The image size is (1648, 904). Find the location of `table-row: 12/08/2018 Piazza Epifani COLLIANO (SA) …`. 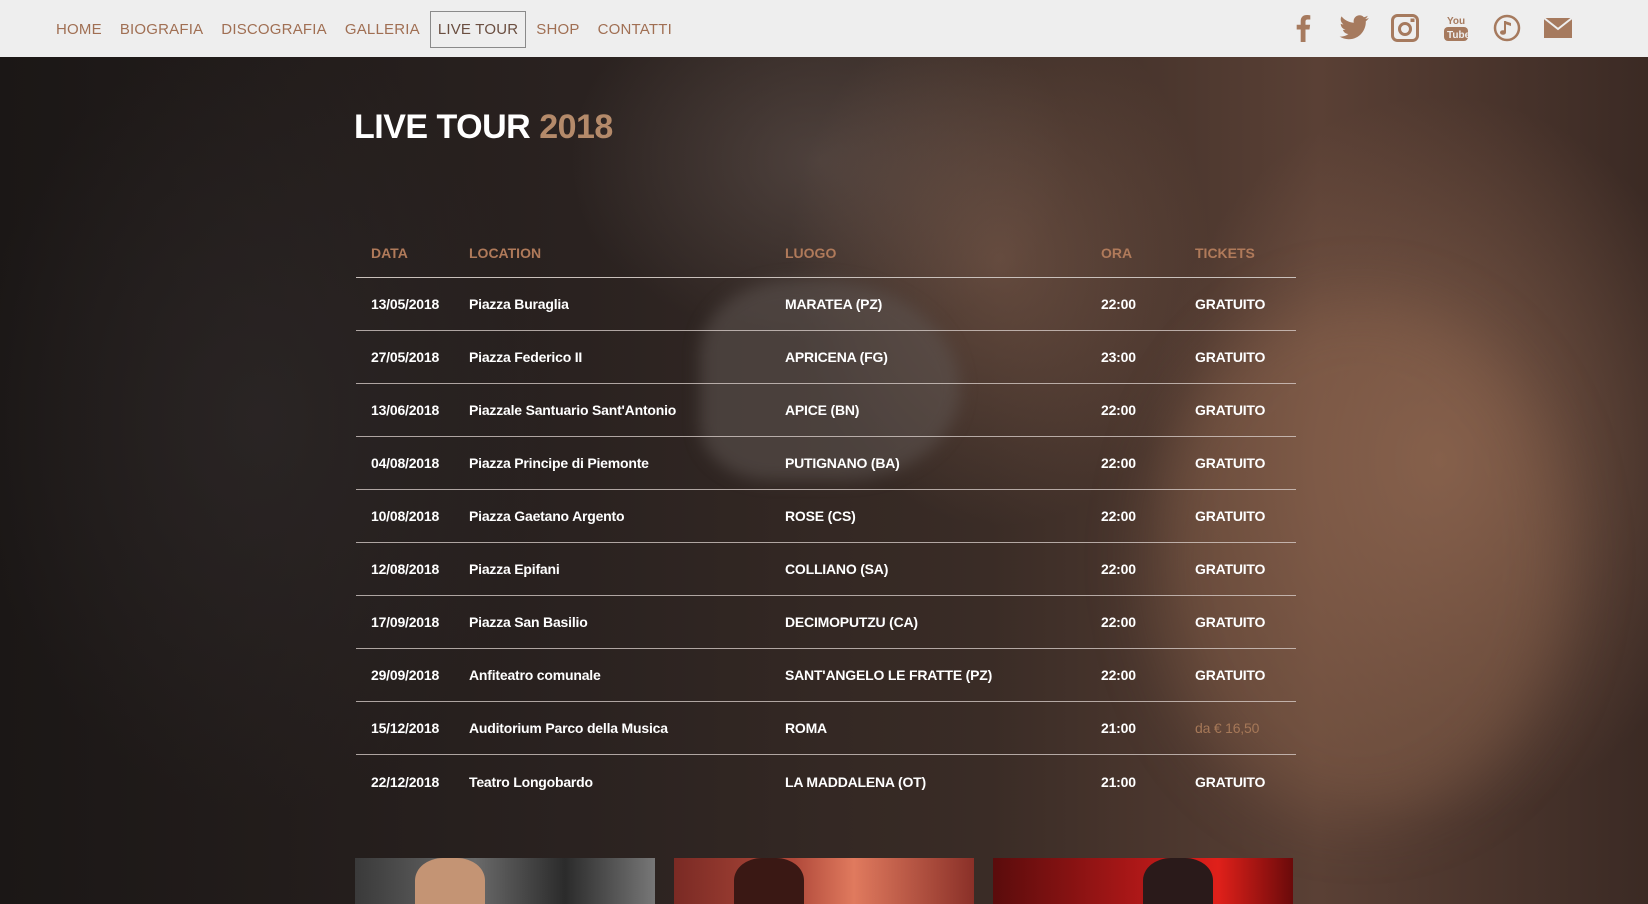

table-row: 12/08/2018 Piazza Epifani COLLIANO (SA) … is located at coordinates (826, 569).